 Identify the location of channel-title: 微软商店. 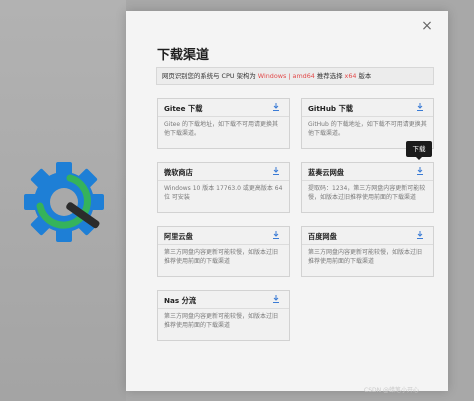
(178, 172).